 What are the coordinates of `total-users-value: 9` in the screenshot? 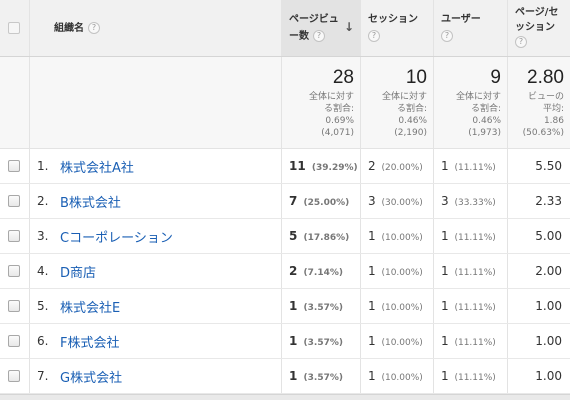 It's located at (495, 77).